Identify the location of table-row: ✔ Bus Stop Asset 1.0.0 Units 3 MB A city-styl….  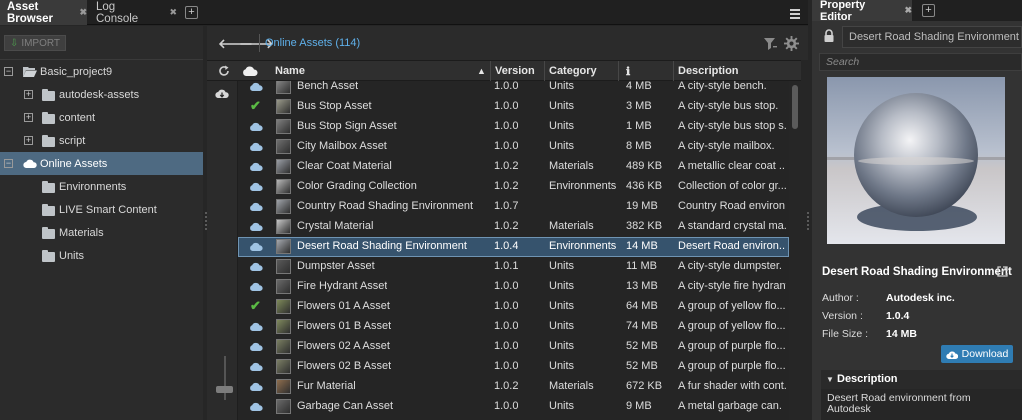
(513, 107).